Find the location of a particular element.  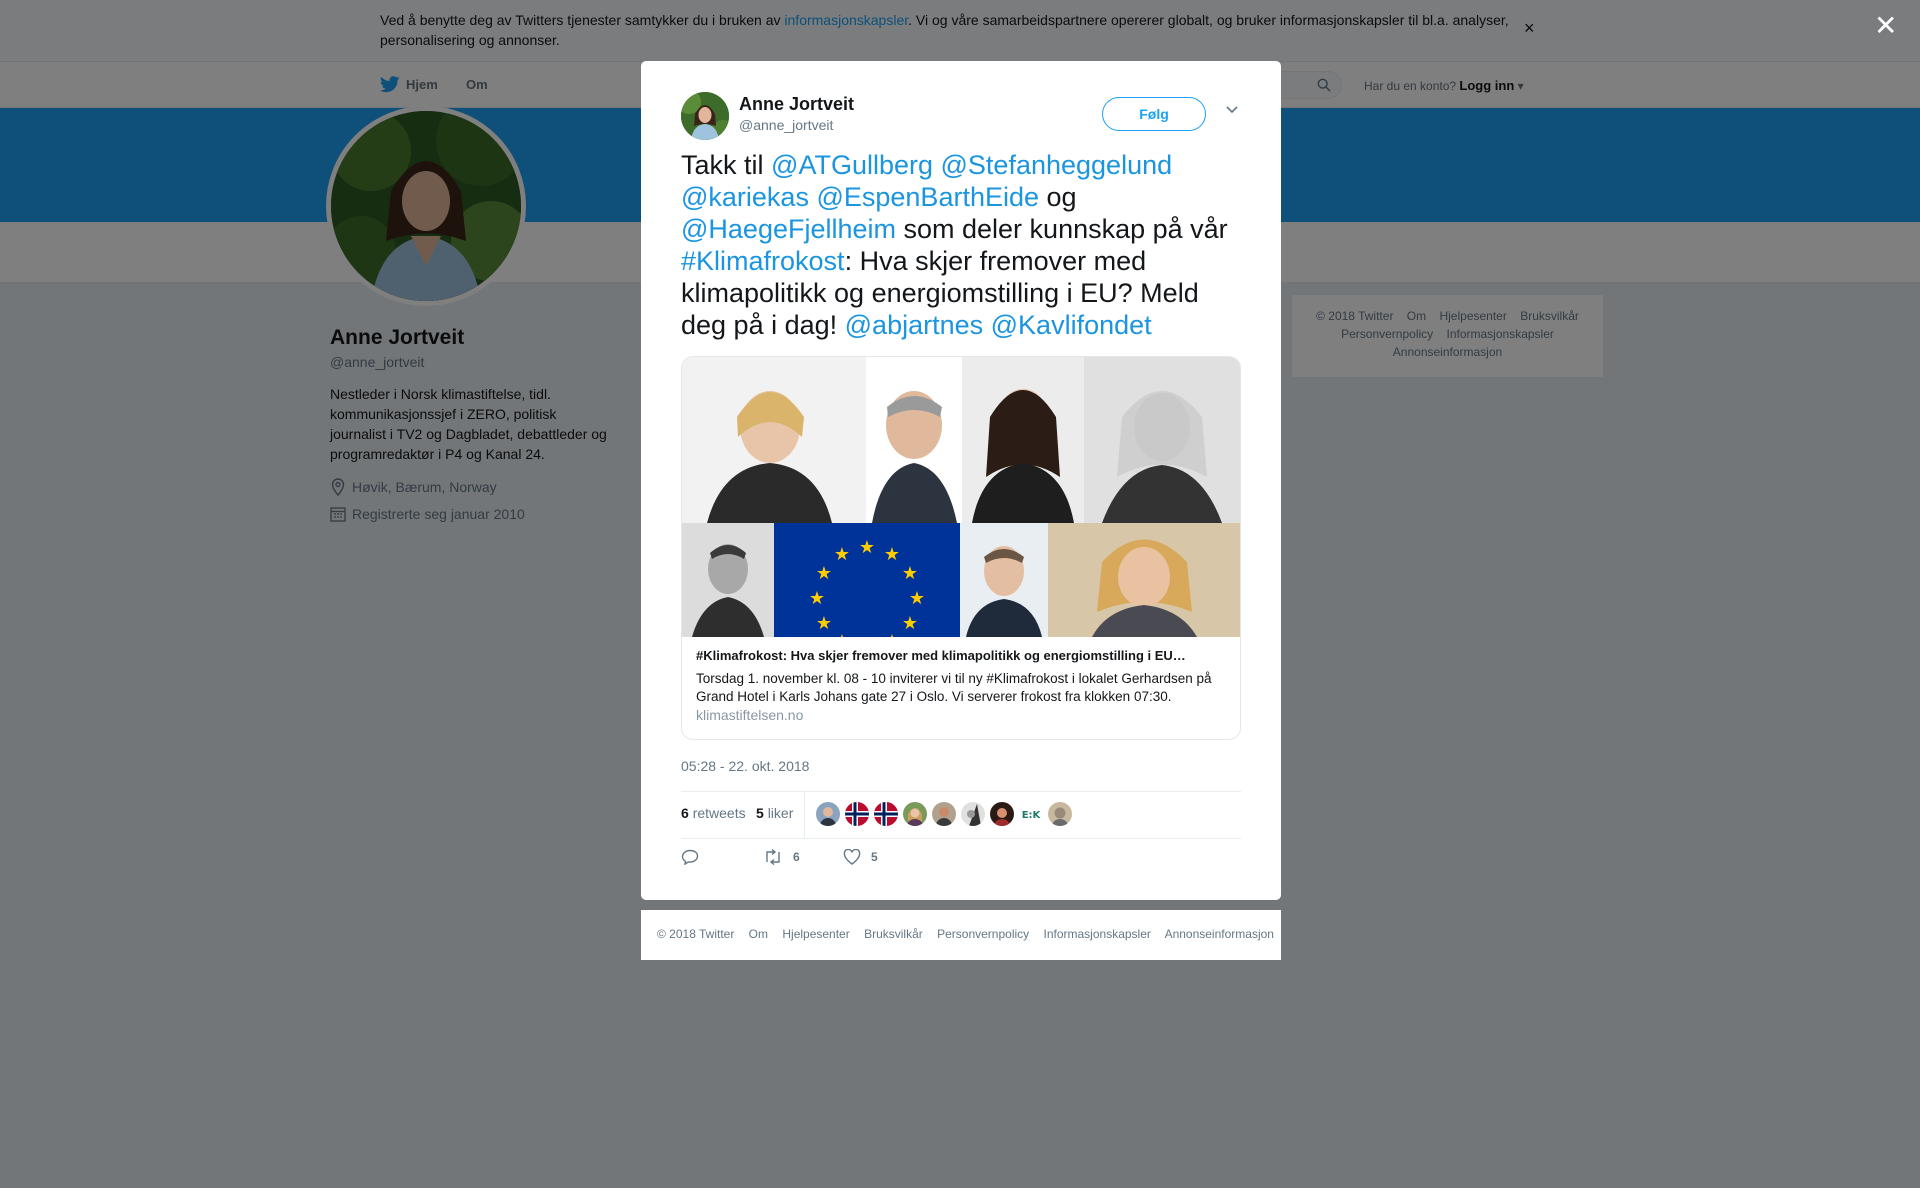

card-domain: klimastiftelsen.no is located at coordinates (750, 715).